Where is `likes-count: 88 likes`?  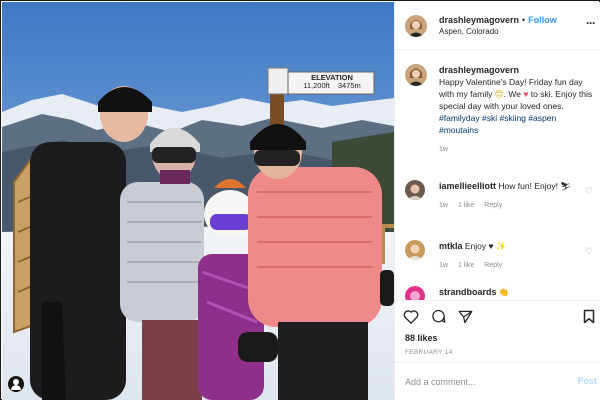 likes-count: 88 likes is located at coordinates (421, 338).